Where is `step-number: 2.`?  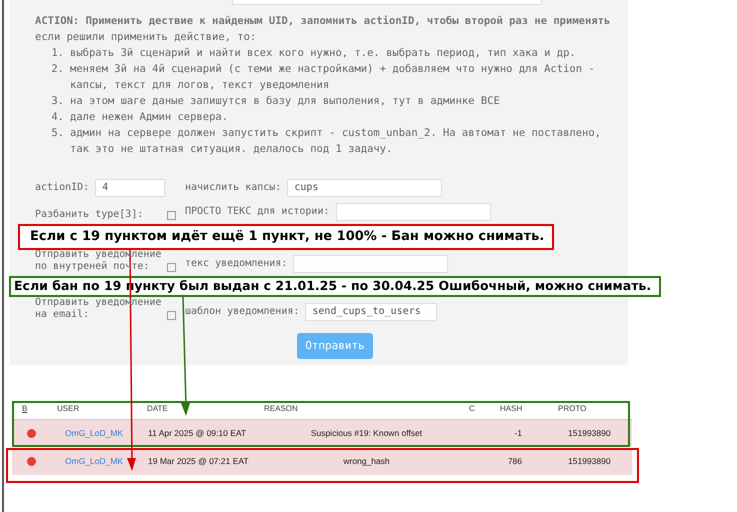
step-number: 2. is located at coordinates (57, 69).